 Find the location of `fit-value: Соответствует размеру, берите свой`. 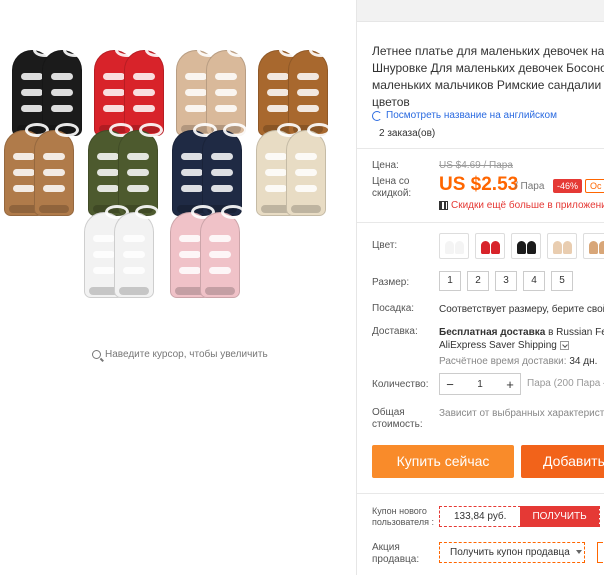

fit-value: Соответствует размеру, берите свой is located at coordinates (521, 309).